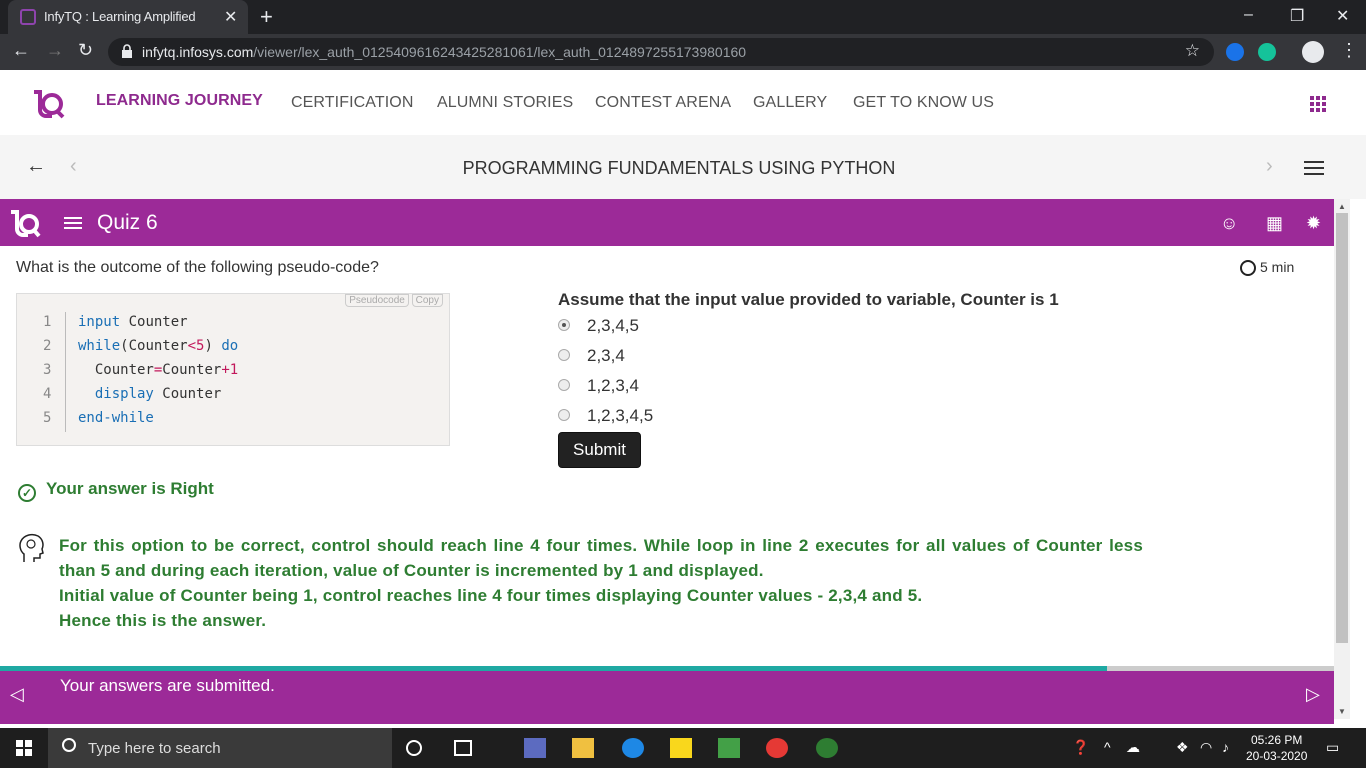 This screenshot has width=1366, height=768. What do you see at coordinates (1133, 747) in the screenshot?
I see `onedrive-icon: ☁` at bounding box center [1133, 747].